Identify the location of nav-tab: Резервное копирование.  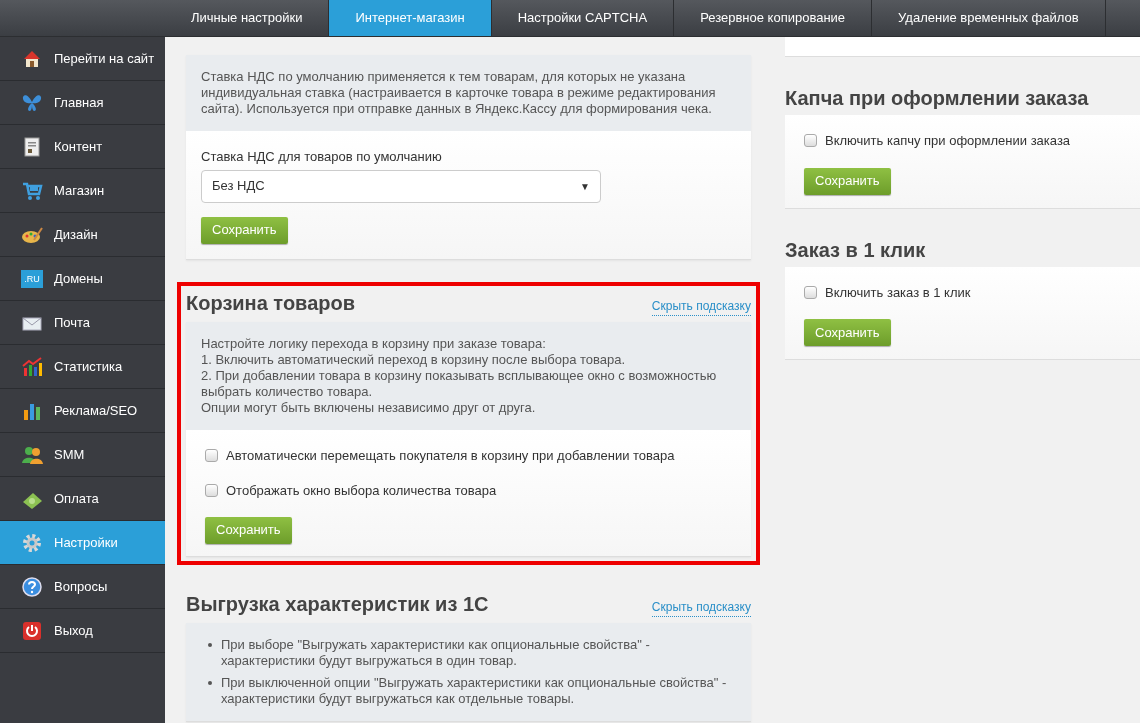
(773, 18).